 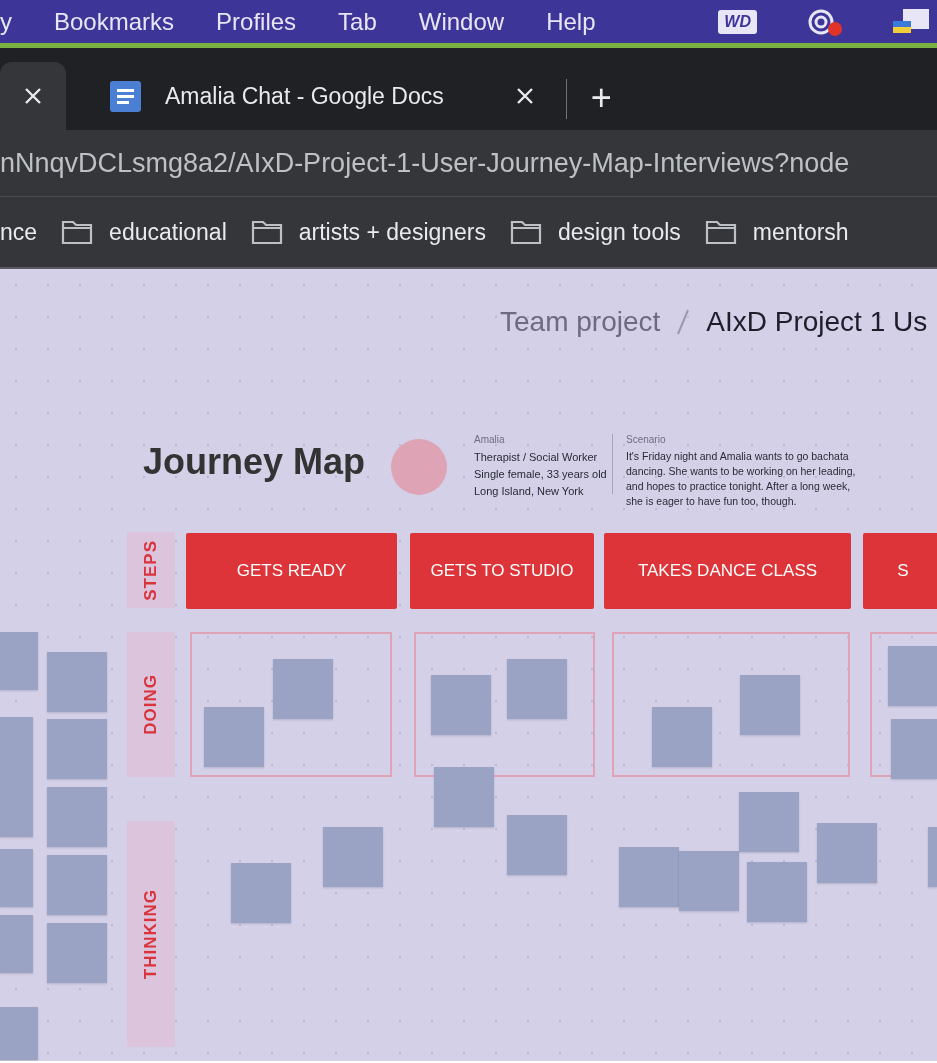 What do you see at coordinates (419, 467) in the screenshot?
I see `avatar-circle` at bounding box center [419, 467].